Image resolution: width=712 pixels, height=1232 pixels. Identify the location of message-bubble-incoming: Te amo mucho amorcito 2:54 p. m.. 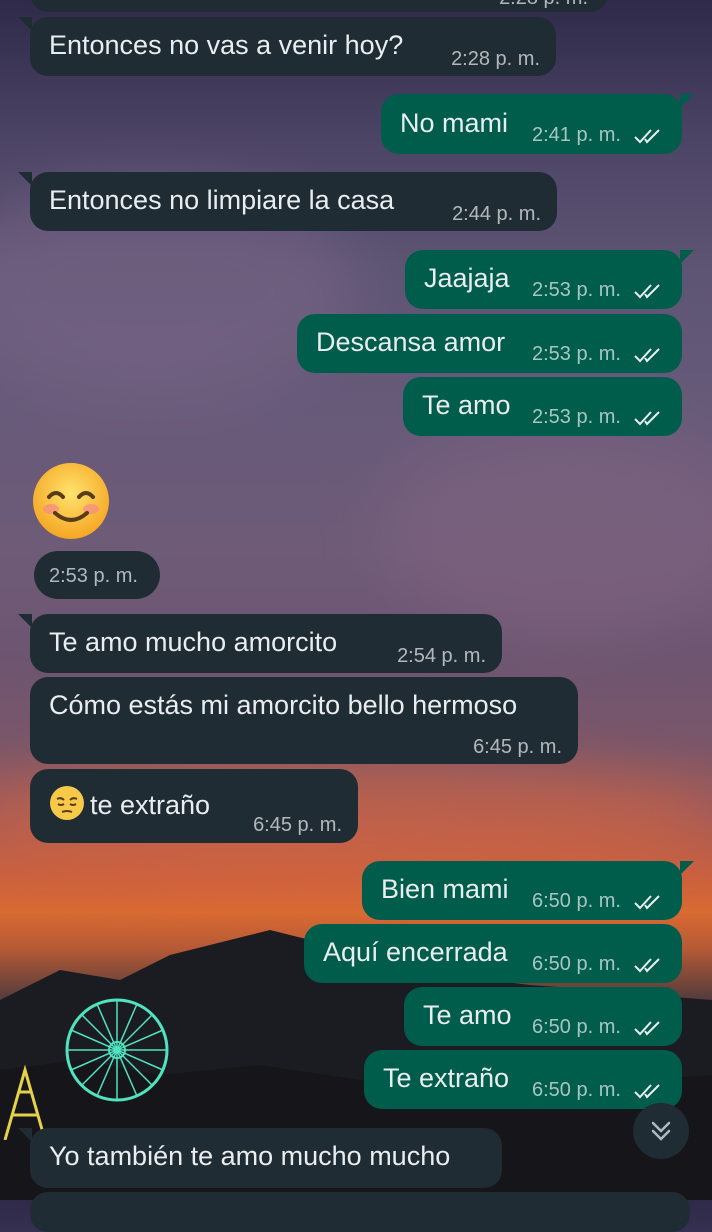
(266, 643).